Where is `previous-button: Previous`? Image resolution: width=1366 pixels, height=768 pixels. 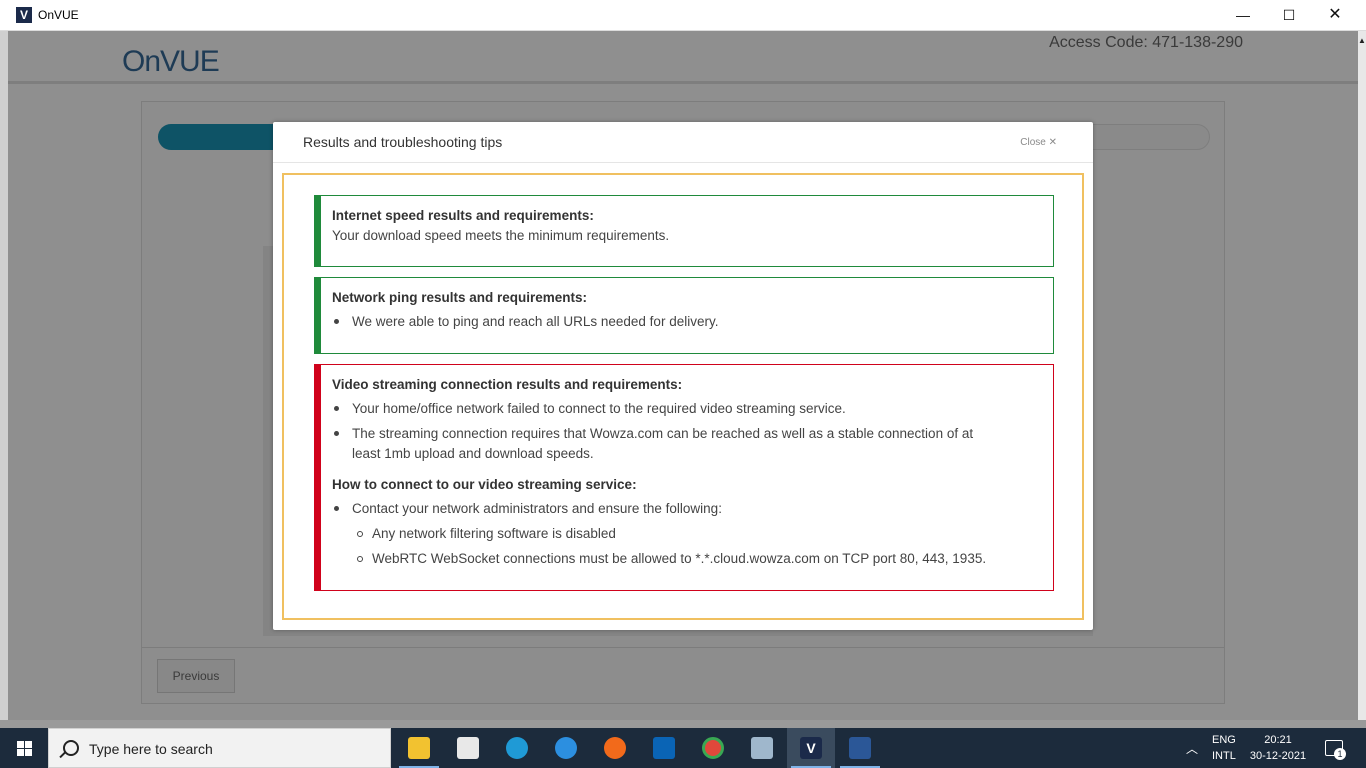 previous-button: Previous is located at coordinates (196, 676).